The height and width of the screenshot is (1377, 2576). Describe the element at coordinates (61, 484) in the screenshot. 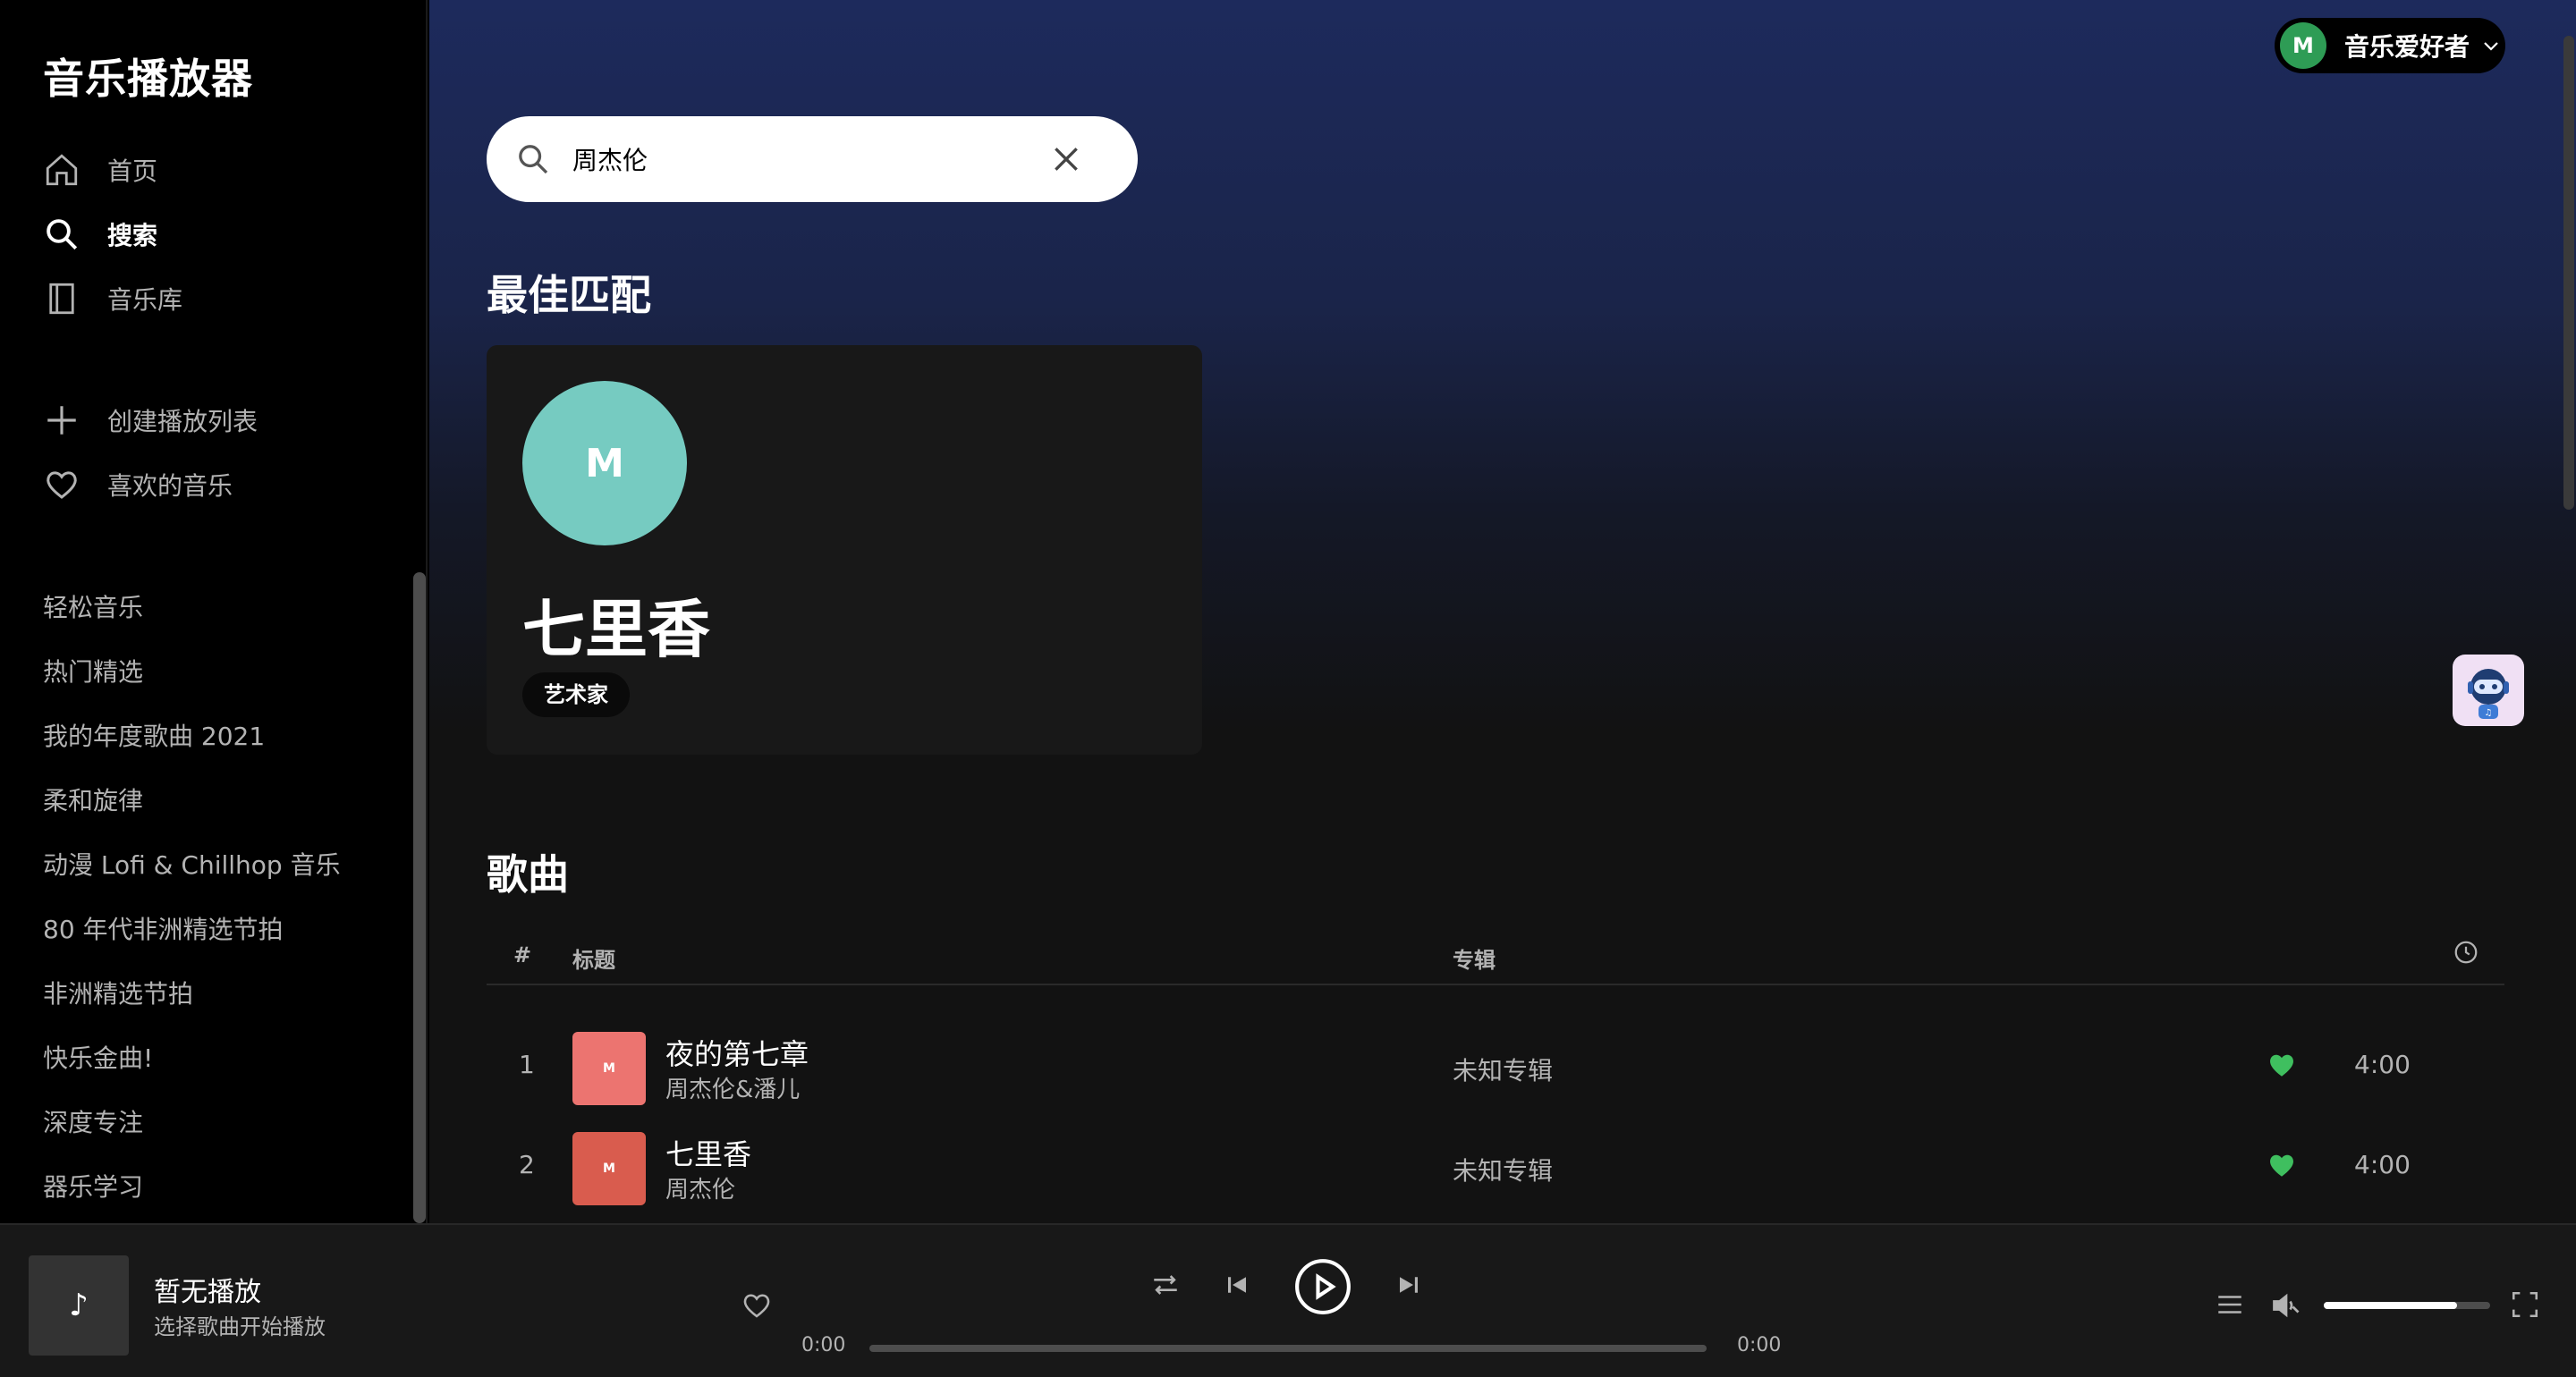

I see `heart-icon` at that location.